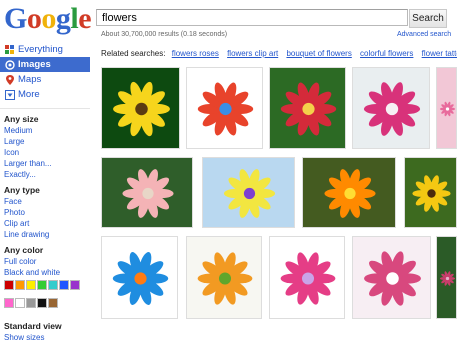 This screenshot has width=457, height=343. I want to click on google-logo: Google, so click(48, 19).